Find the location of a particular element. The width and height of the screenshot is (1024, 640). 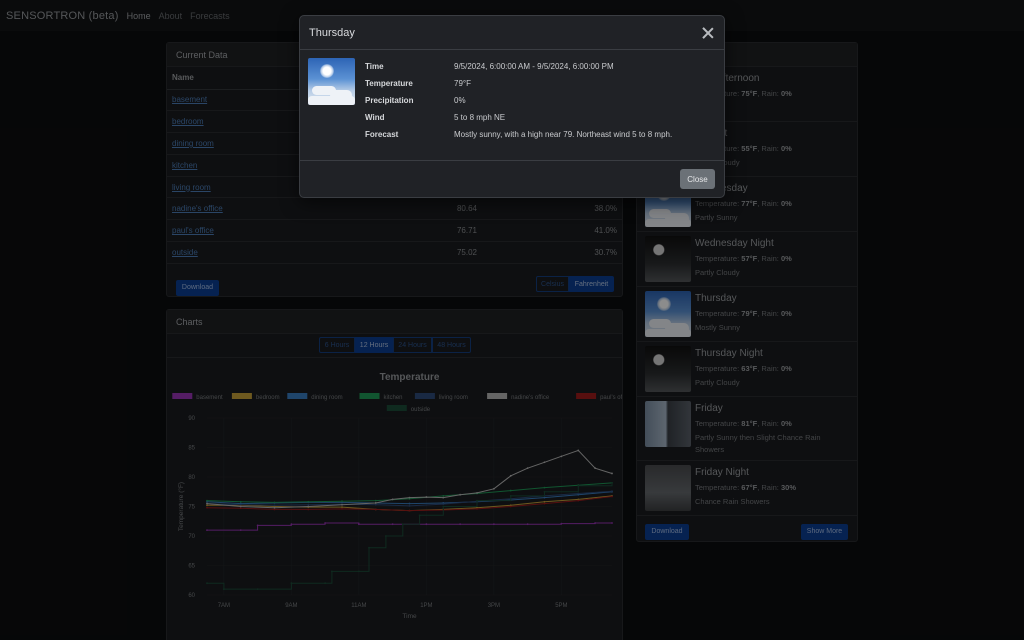

modal-field-label: Precipitation is located at coordinates (389, 100).